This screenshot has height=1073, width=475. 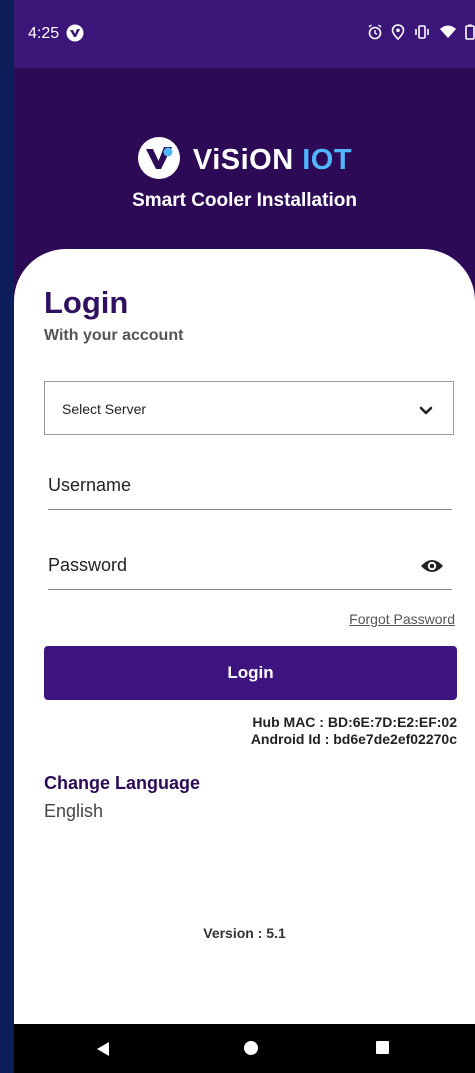 What do you see at coordinates (398, 34) in the screenshot?
I see `location-icon` at bounding box center [398, 34].